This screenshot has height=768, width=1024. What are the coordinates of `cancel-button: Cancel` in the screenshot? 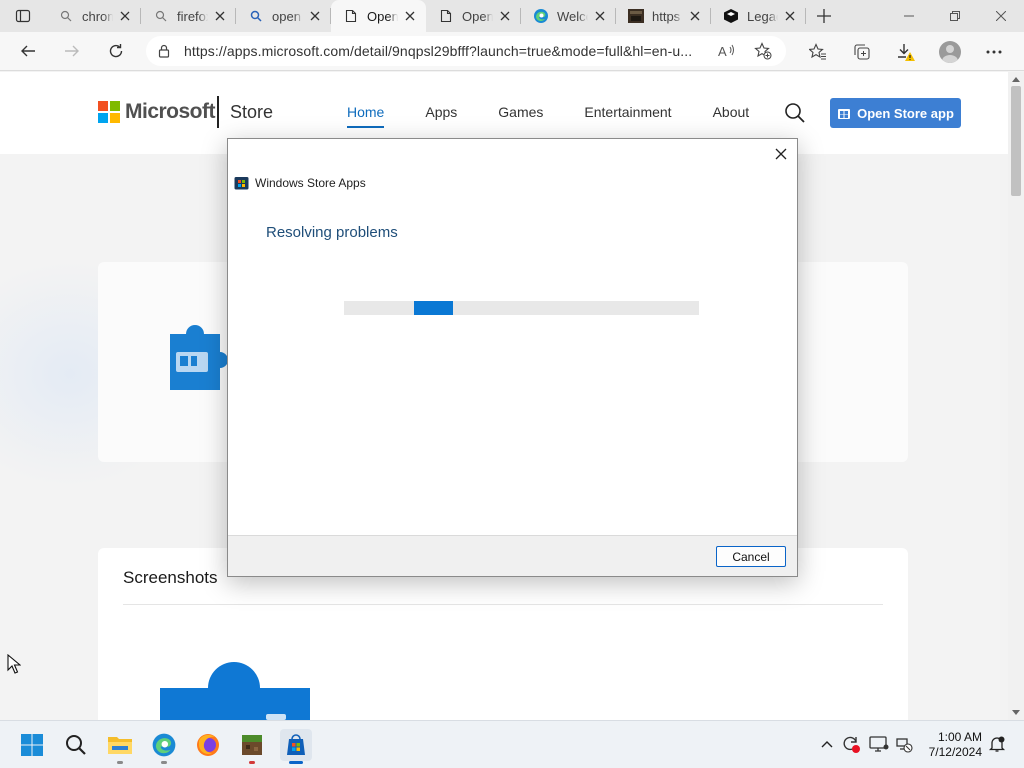 It's located at (751, 556).